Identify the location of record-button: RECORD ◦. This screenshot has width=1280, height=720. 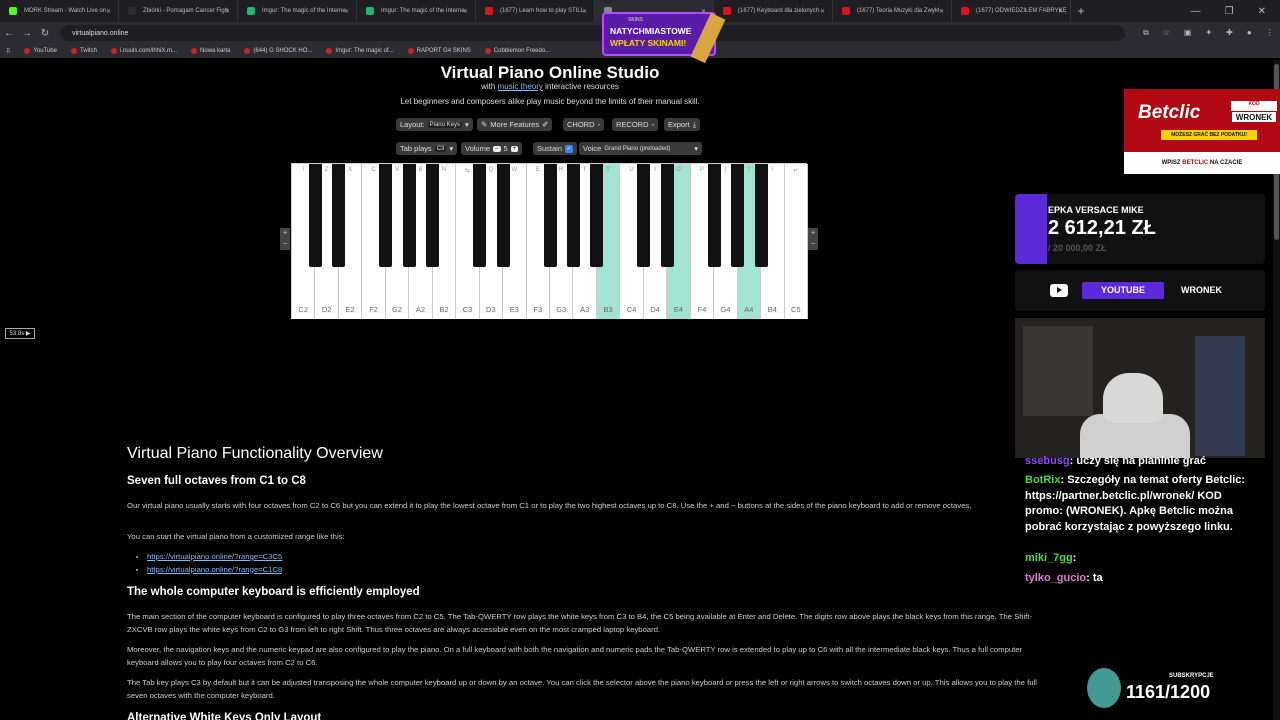
(635, 124).